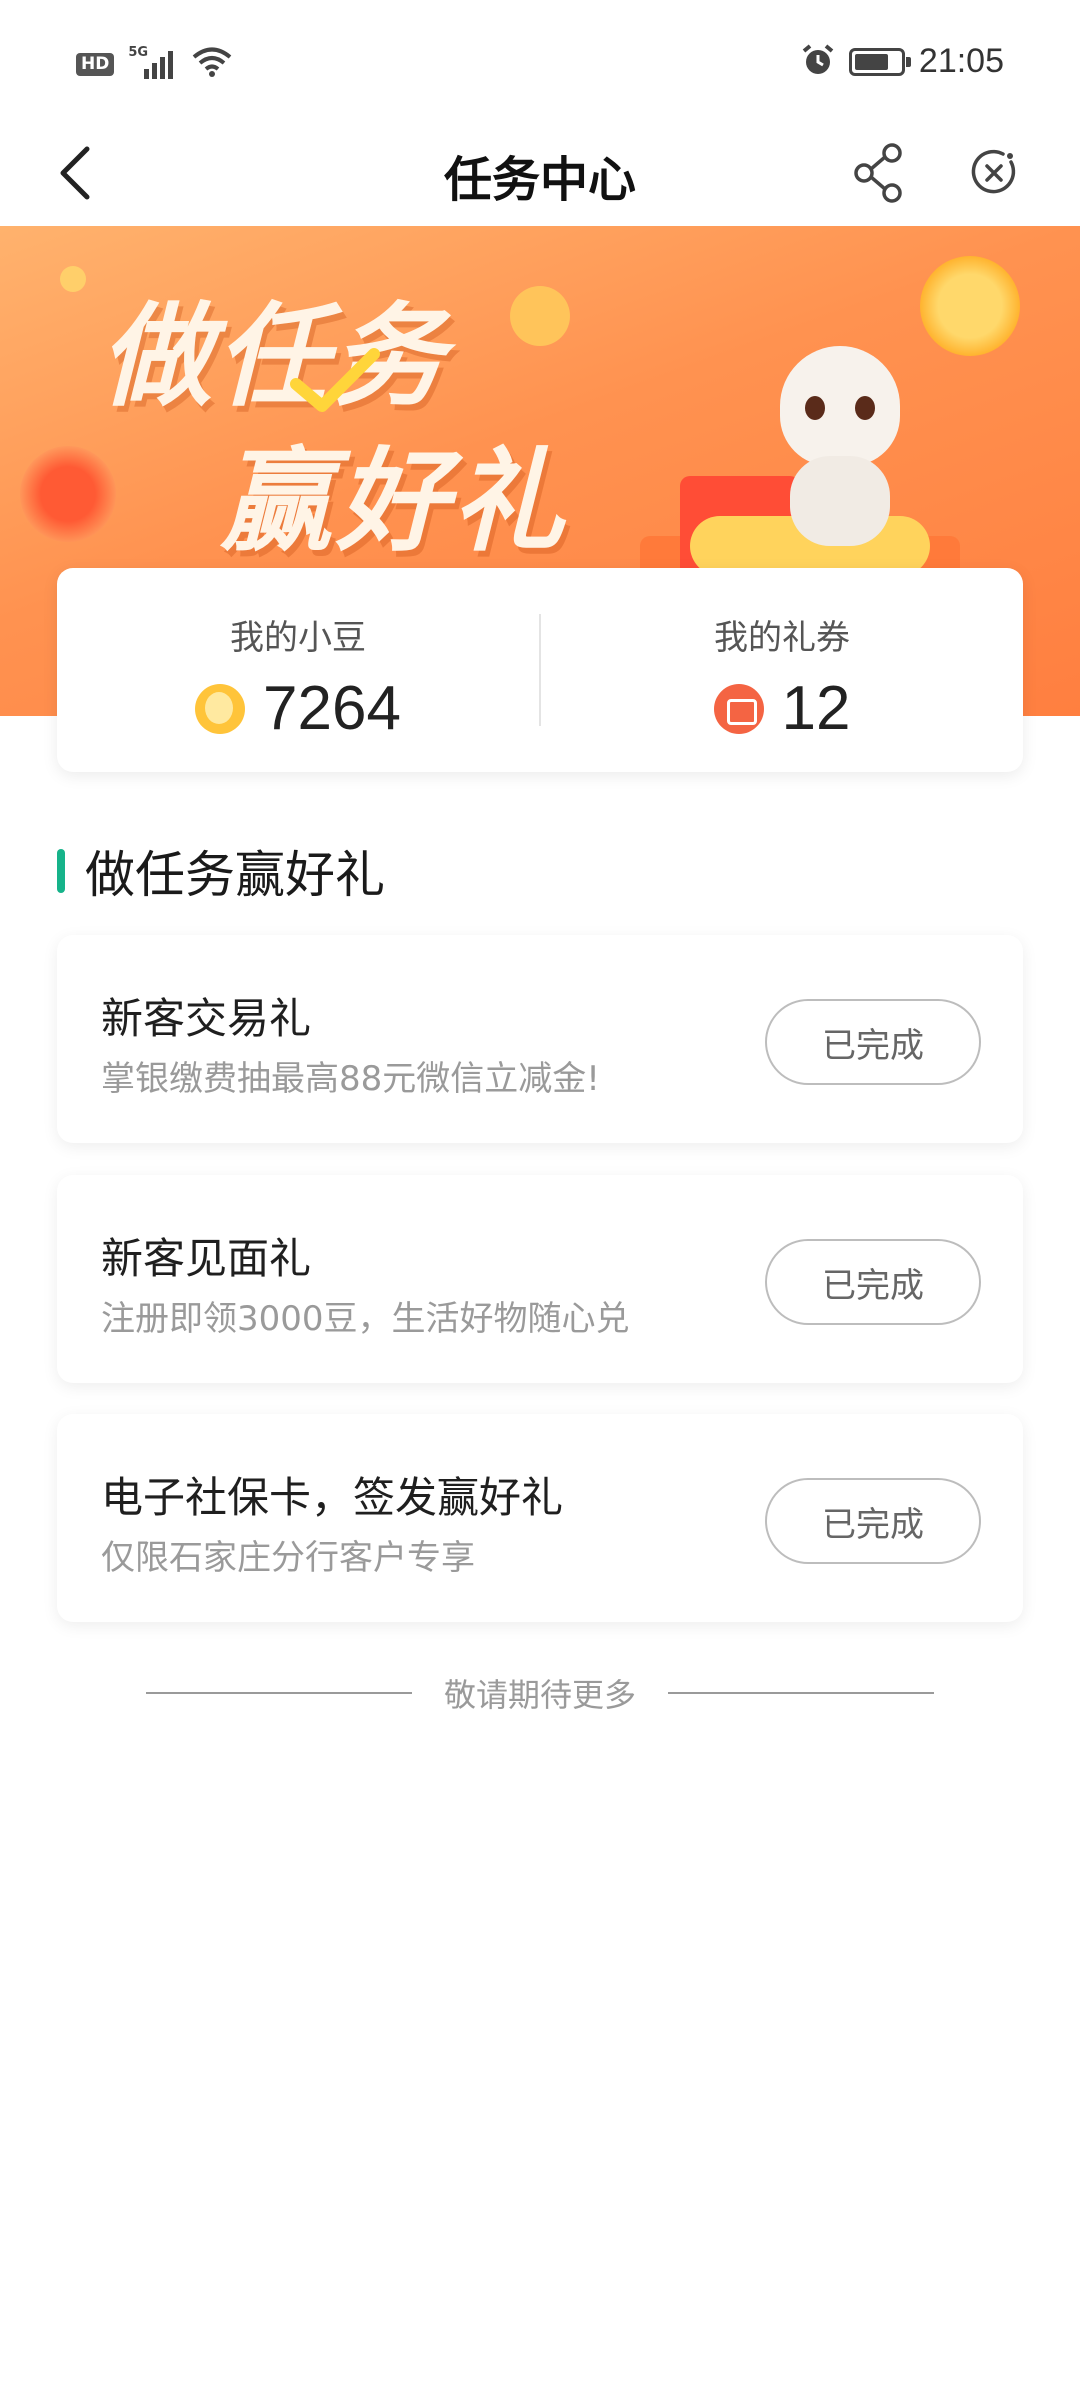 The height and width of the screenshot is (2388, 1080). I want to click on status-right: 21:05, so click(902, 61).